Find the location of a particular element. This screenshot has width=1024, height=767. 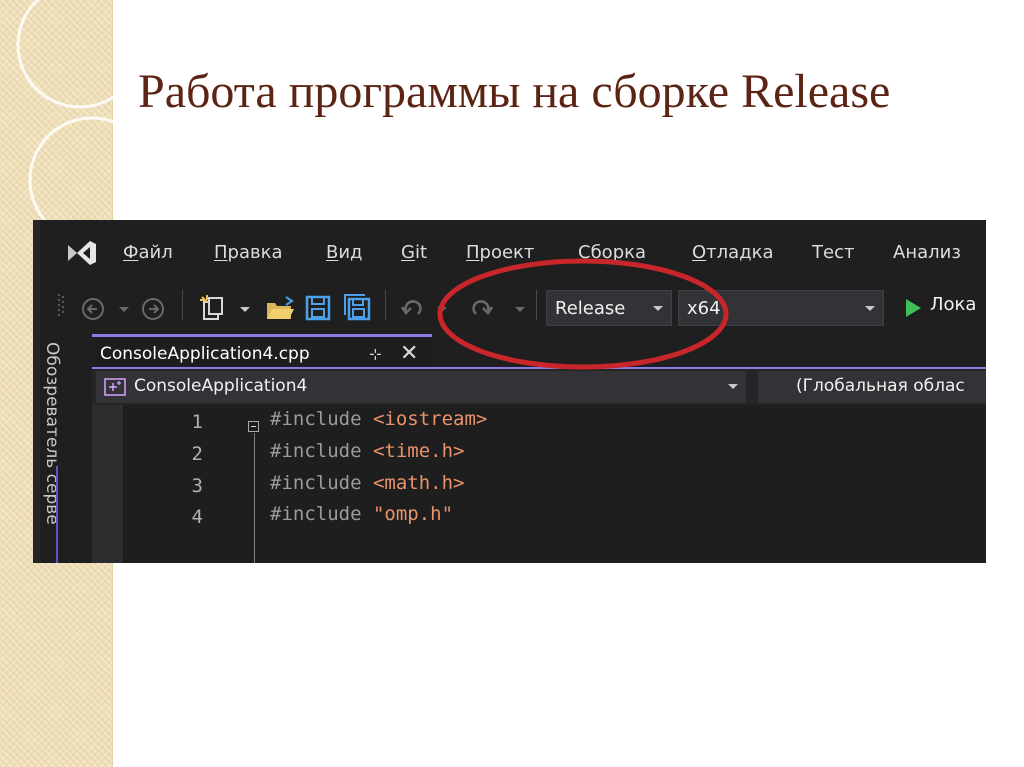

server-explorer-rail: Обозреватель серве is located at coordinates (55, 448).